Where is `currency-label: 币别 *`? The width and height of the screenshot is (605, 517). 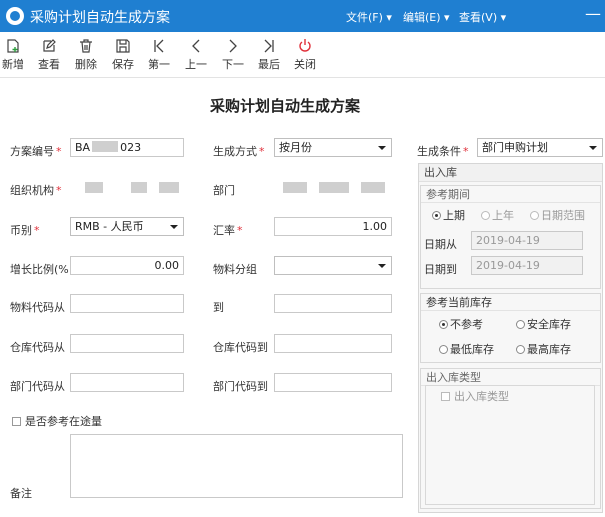 currency-label: 币别 * is located at coordinates (25, 230).